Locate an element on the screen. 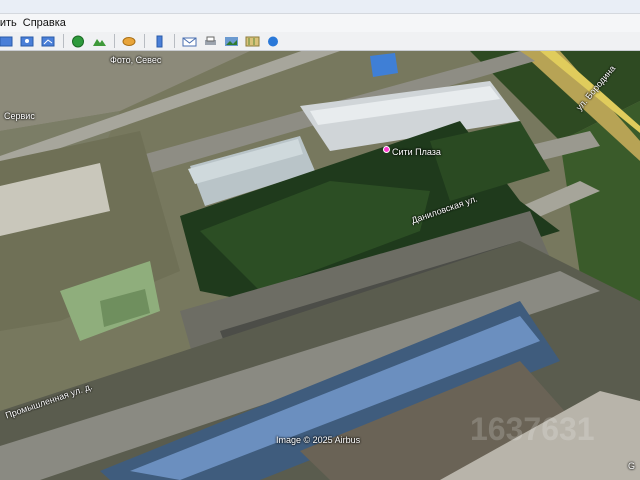 Image resolution: width=640 pixels, height=480 pixels. image-icon is located at coordinates (231, 41).